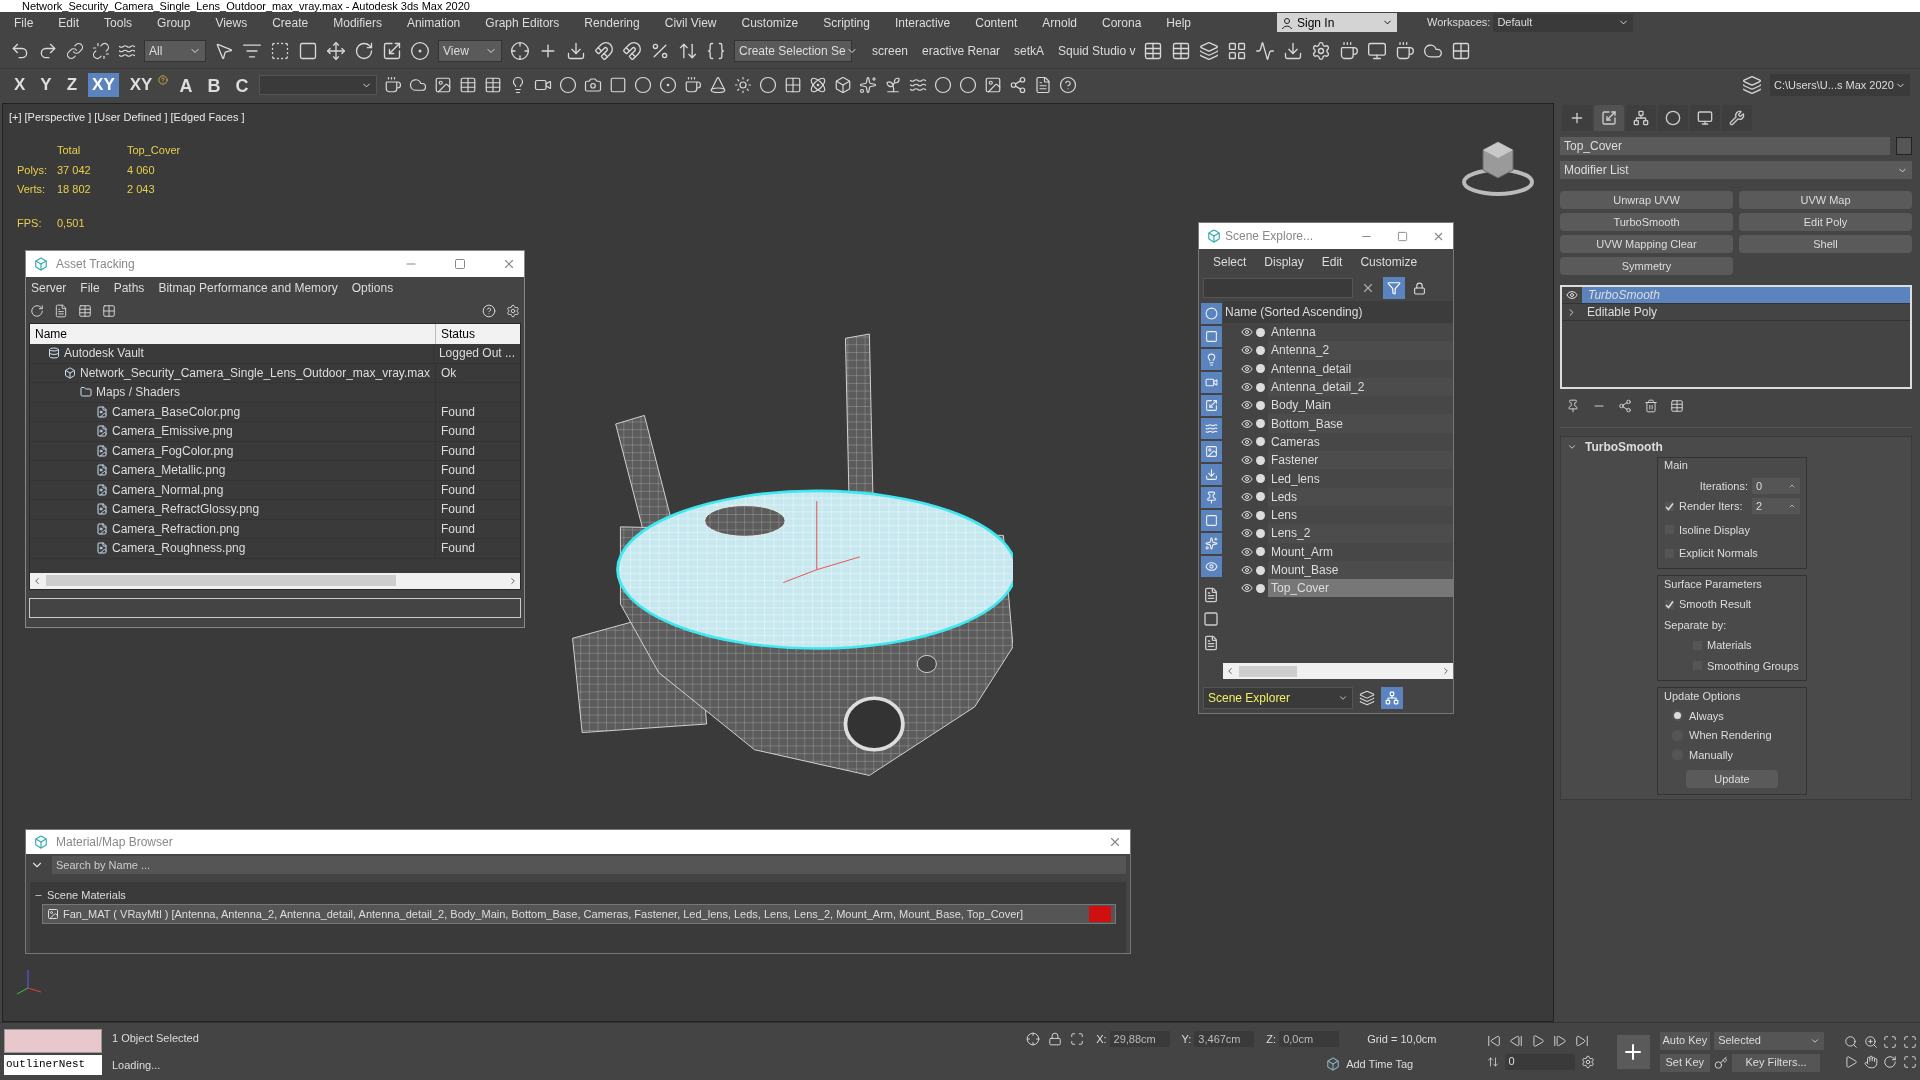 Image resolution: width=1920 pixels, height=1080 pixels. Describe the element at coordinates (1360, 460) in the screenshot. I see `scene-object-item: Fastener` at that location.